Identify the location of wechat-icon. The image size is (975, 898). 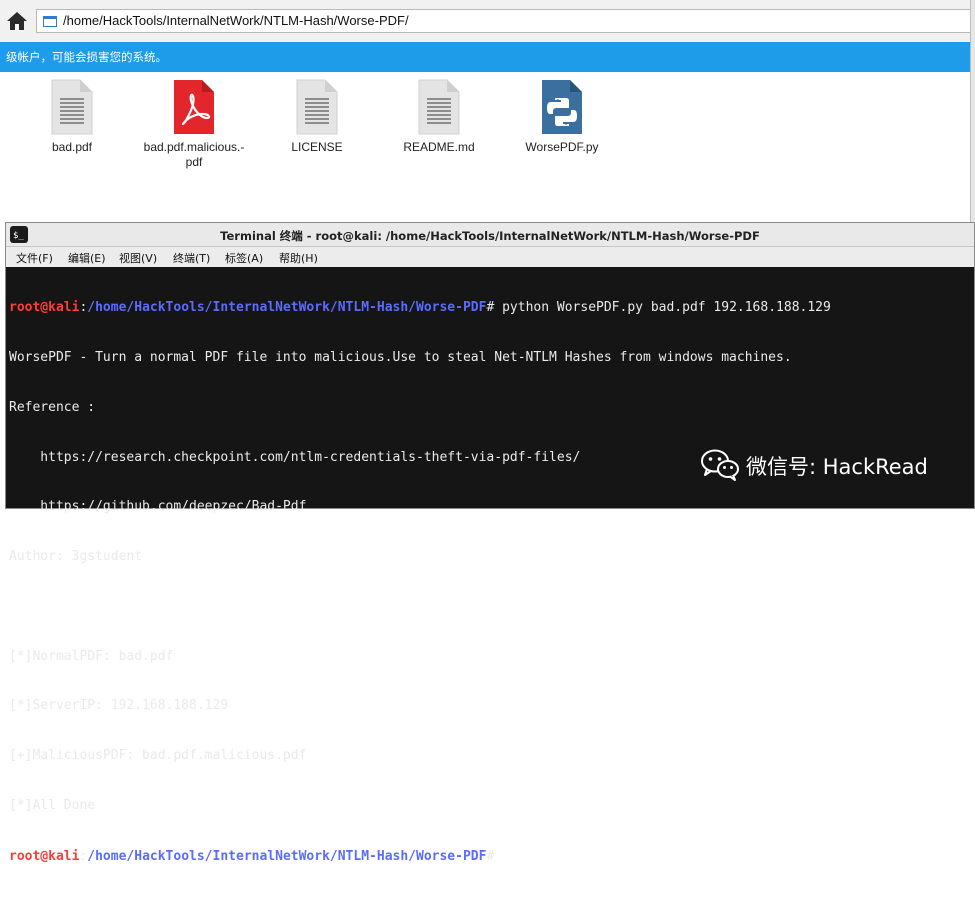
(720, 465).